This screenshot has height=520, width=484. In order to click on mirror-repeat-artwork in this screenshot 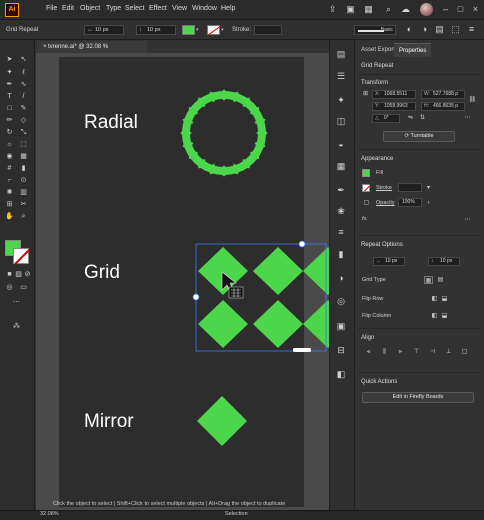, I will do `click(222, 421)`.